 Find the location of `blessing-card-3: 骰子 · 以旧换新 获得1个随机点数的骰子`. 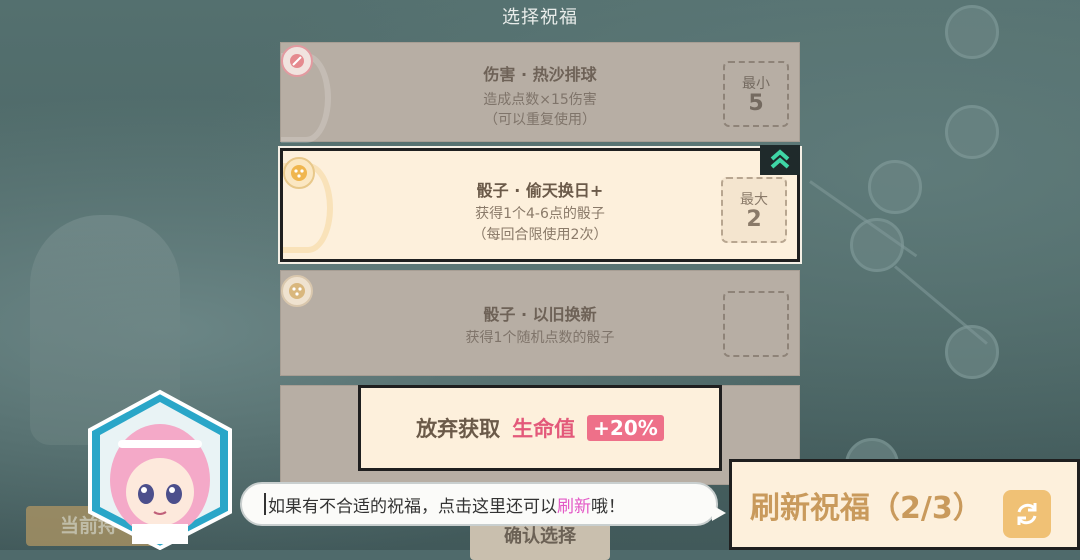

blessing-card-3: 骰子 · 以旧换新 获得1个随机点数的骰子 is located at coordinates (540, 323).